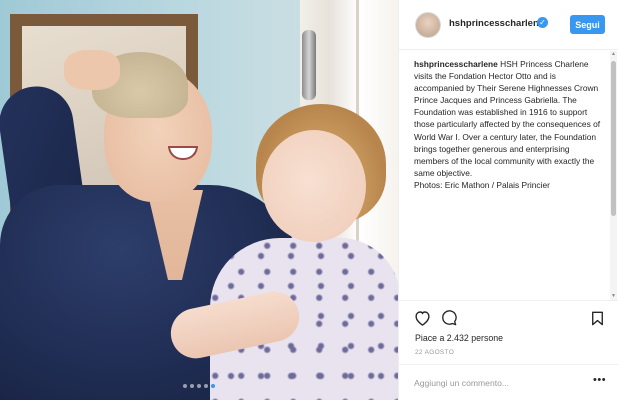 The image size is (618, 400). Describe the element at coordinates (613, 54) in the screenshot. I see `scroll-up-arrow-icon: ▲` at that location.